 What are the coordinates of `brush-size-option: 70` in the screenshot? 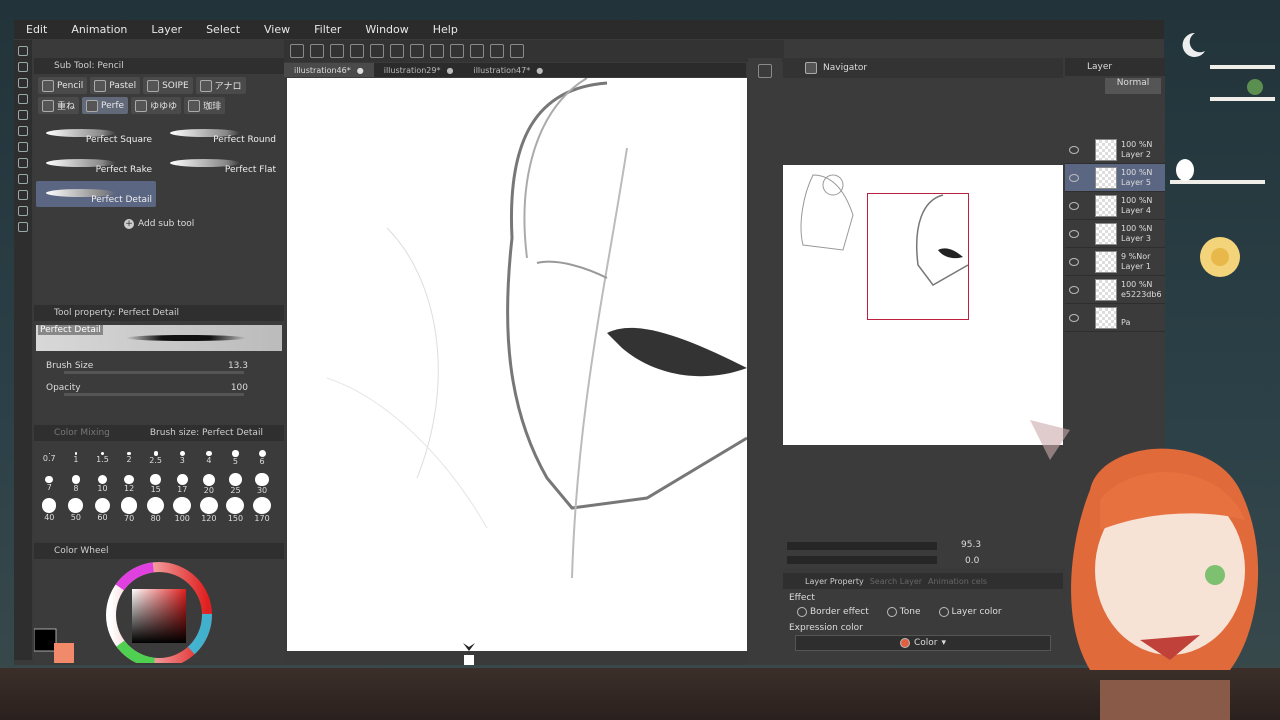 It's located at (129, 510).